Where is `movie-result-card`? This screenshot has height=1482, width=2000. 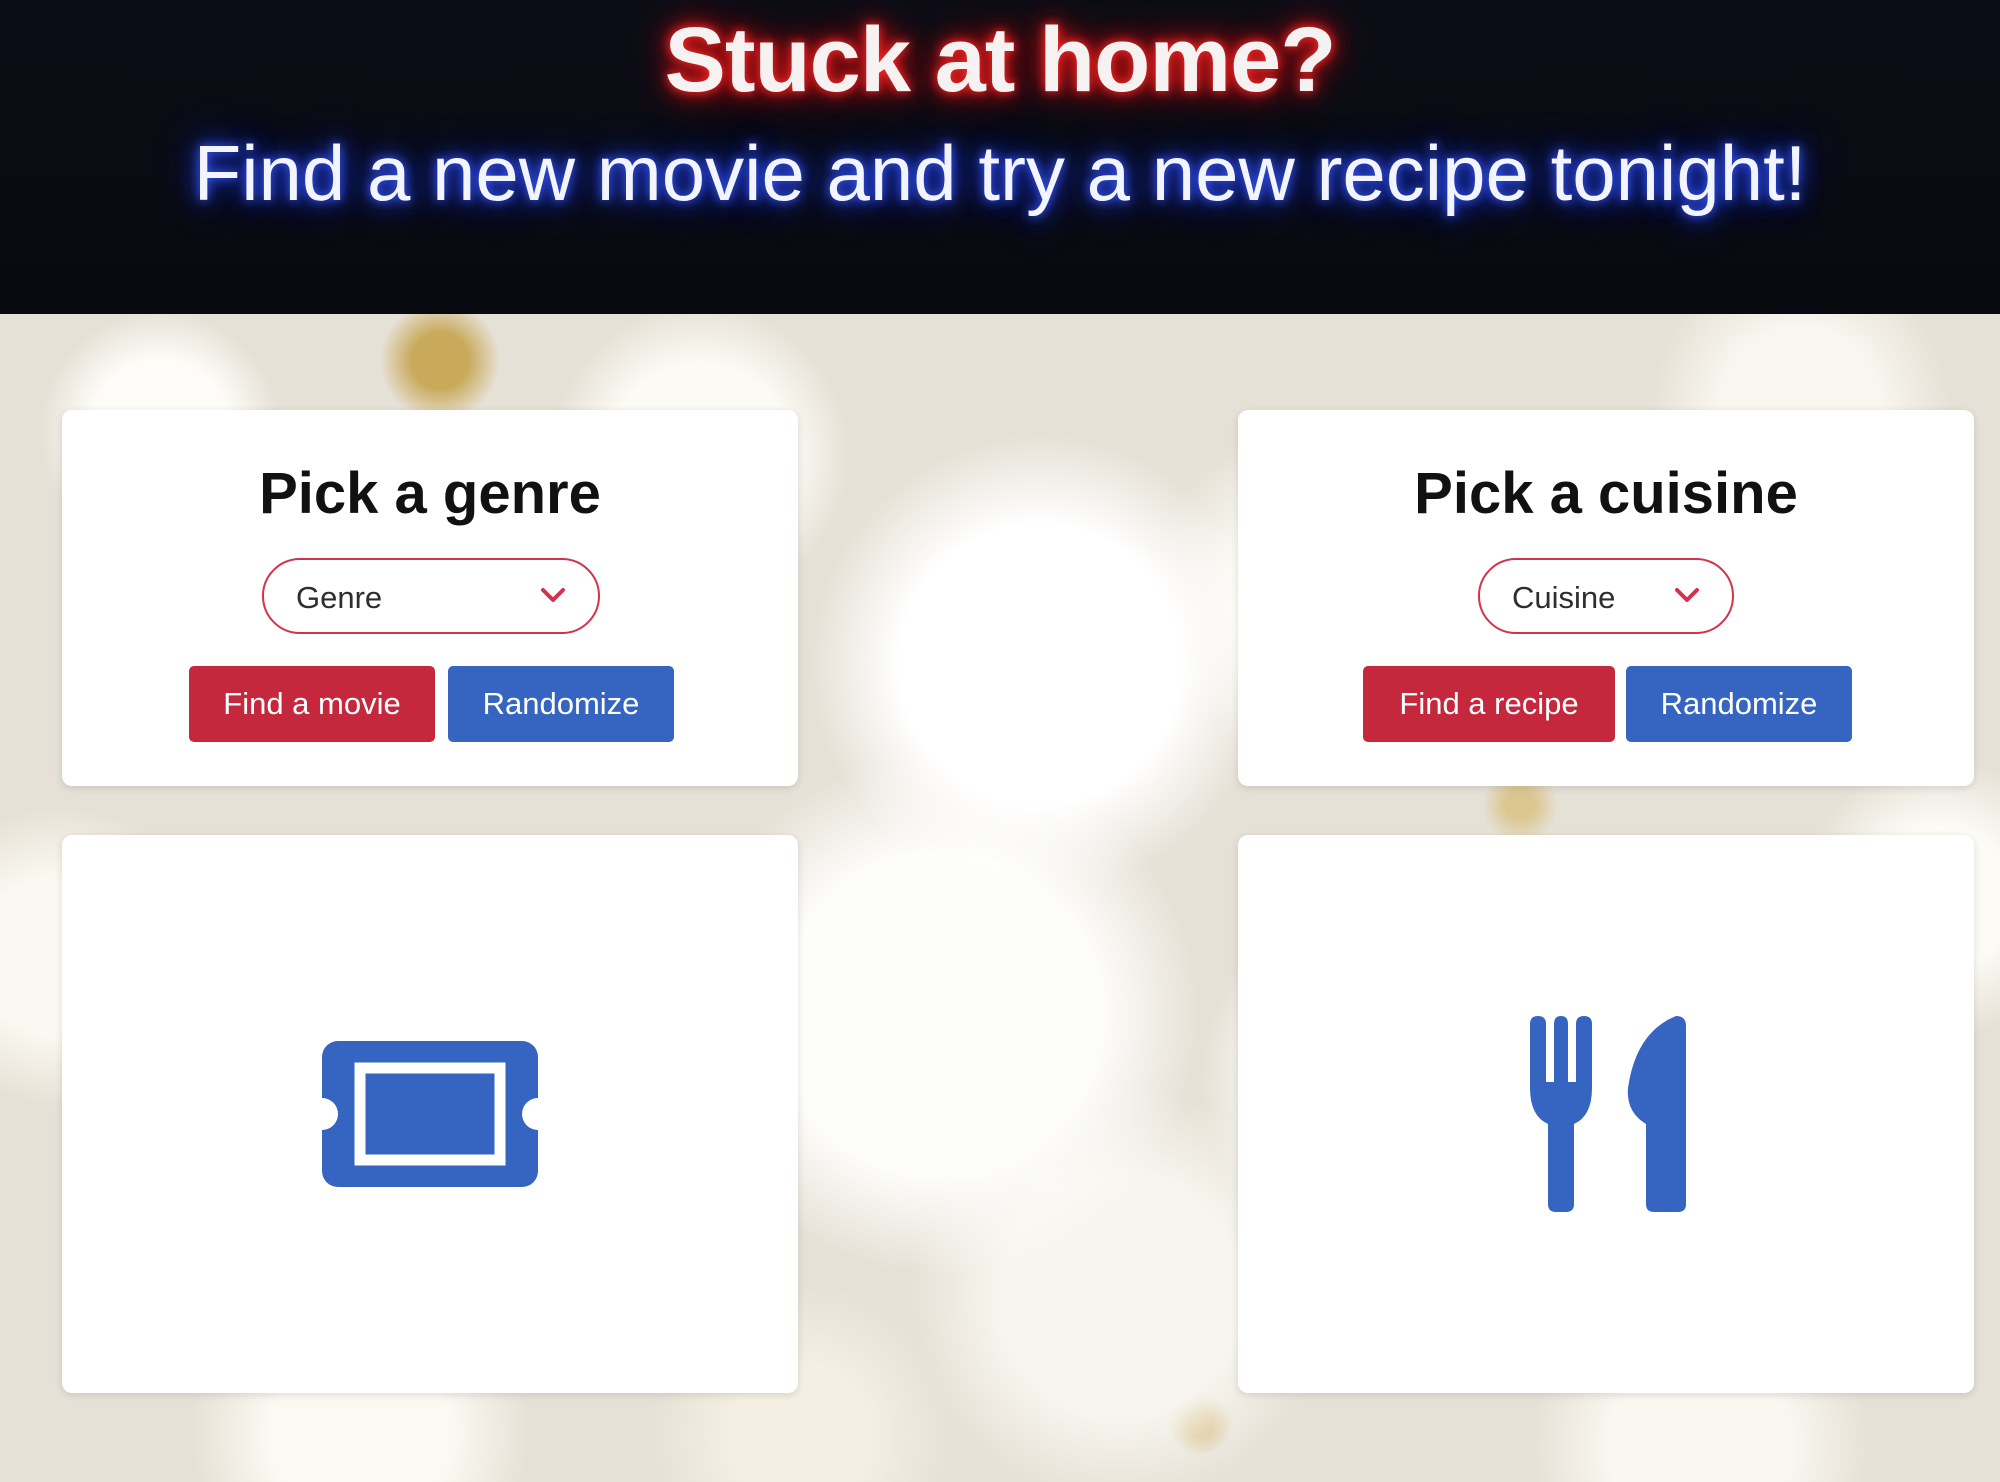 movie-result-card is located at coordinates (430, 1114).